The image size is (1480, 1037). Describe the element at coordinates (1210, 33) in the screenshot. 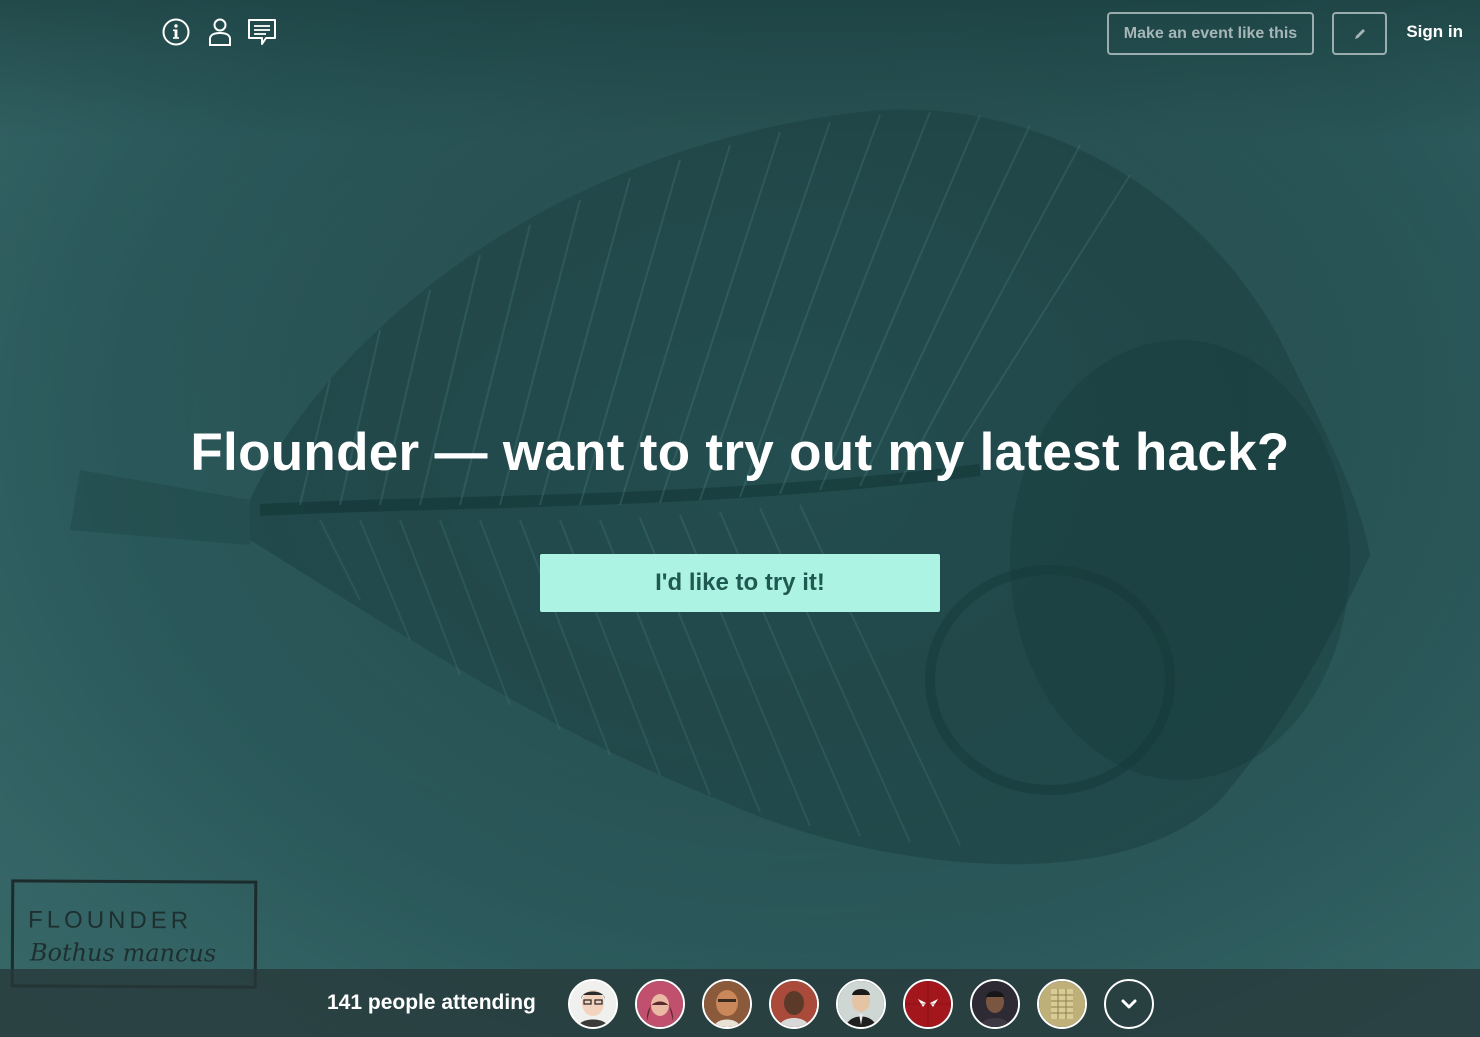

I see `make-event-button: Make an event like this` at that location.